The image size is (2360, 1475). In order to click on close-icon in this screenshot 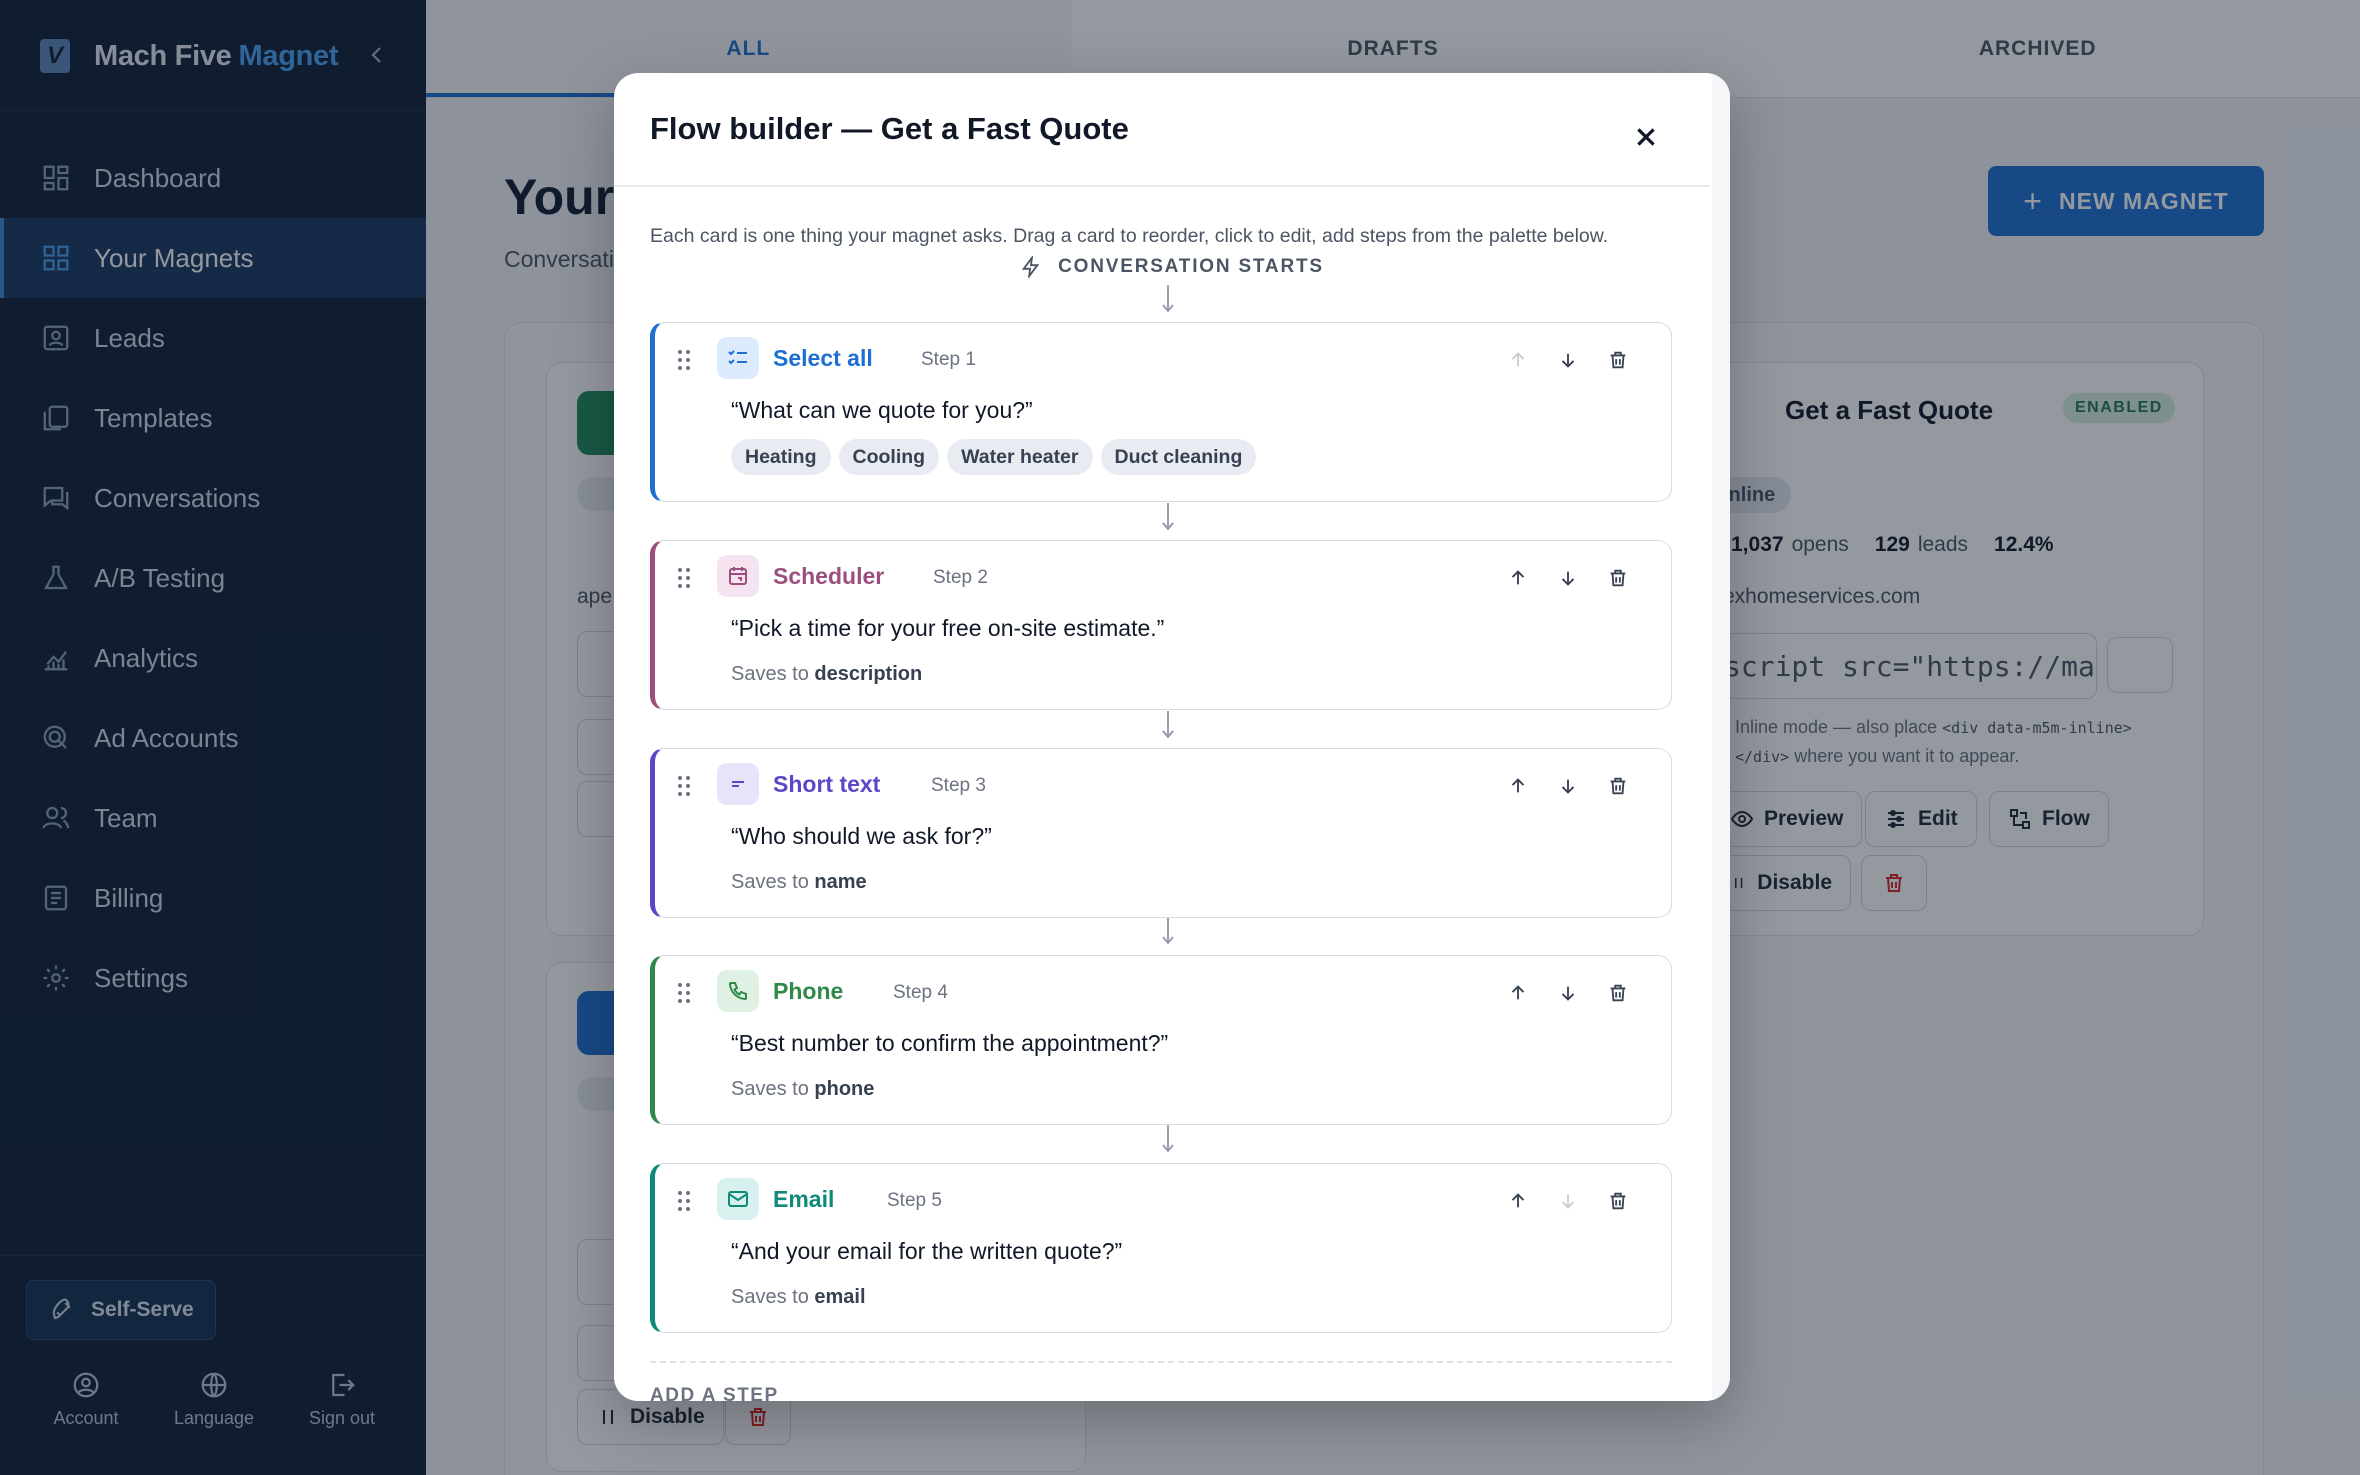, I will do `click(1646, 137)`.